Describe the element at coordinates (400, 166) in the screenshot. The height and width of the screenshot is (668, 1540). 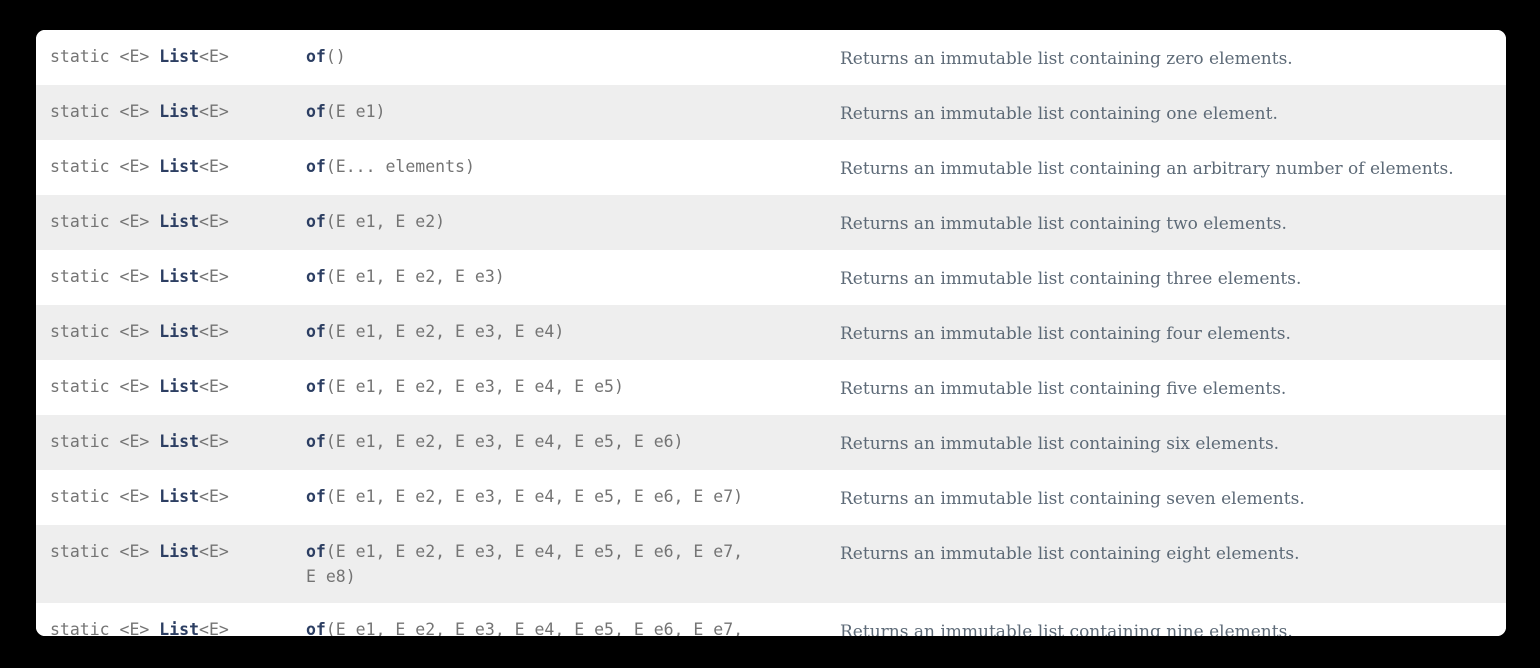
I see `method-parameters: (E... elements)` at that location.